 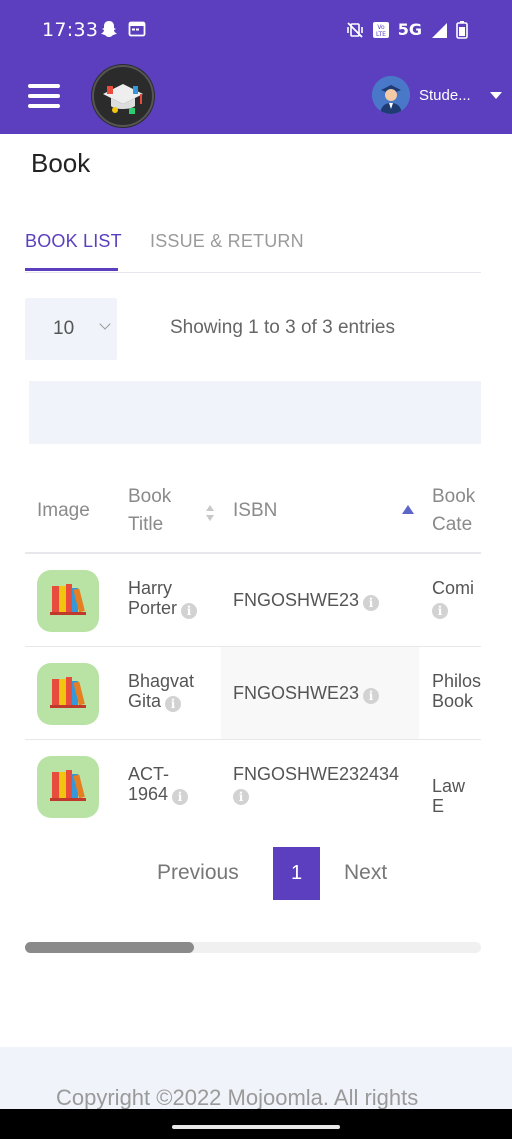 What do you see at coordinates (365, 873) in the screenshot?
I see `next-page-button: Next` at bounding box center [365, 873].